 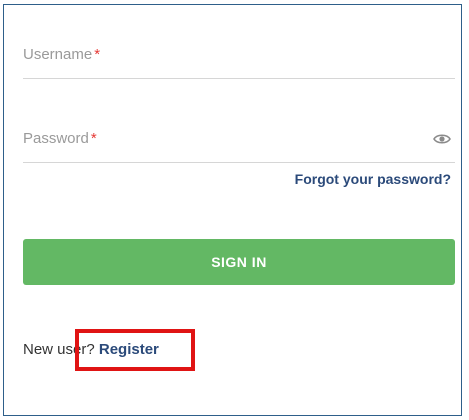 What do you see at coordinates (373, 179) in the screenshot?
I see `forgot-password-link: Forgot your password?` at bounding box center [373, 179].